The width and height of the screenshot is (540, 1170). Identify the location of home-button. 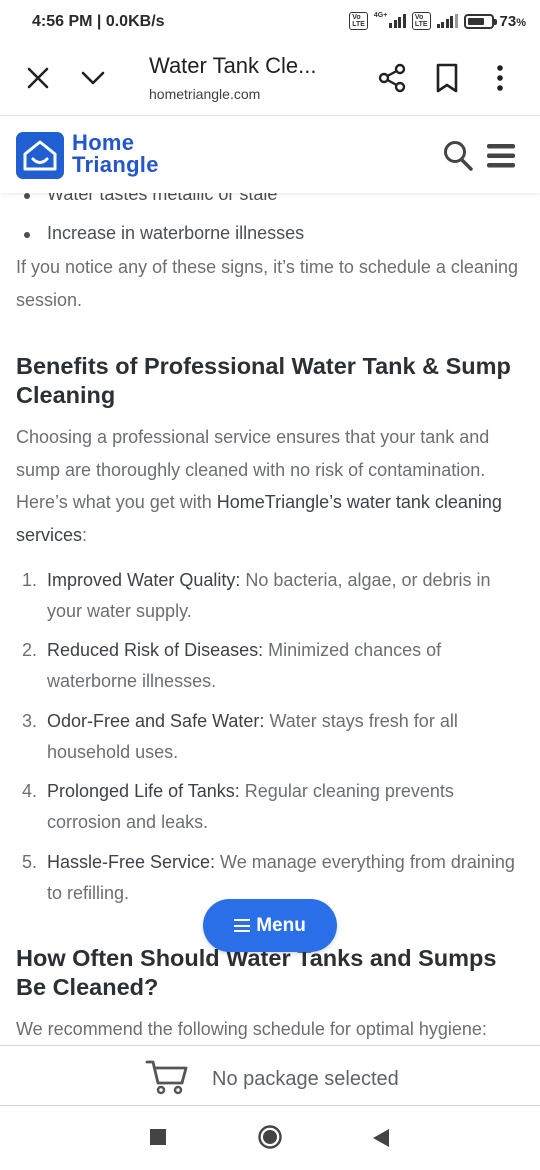
(270, 1137).